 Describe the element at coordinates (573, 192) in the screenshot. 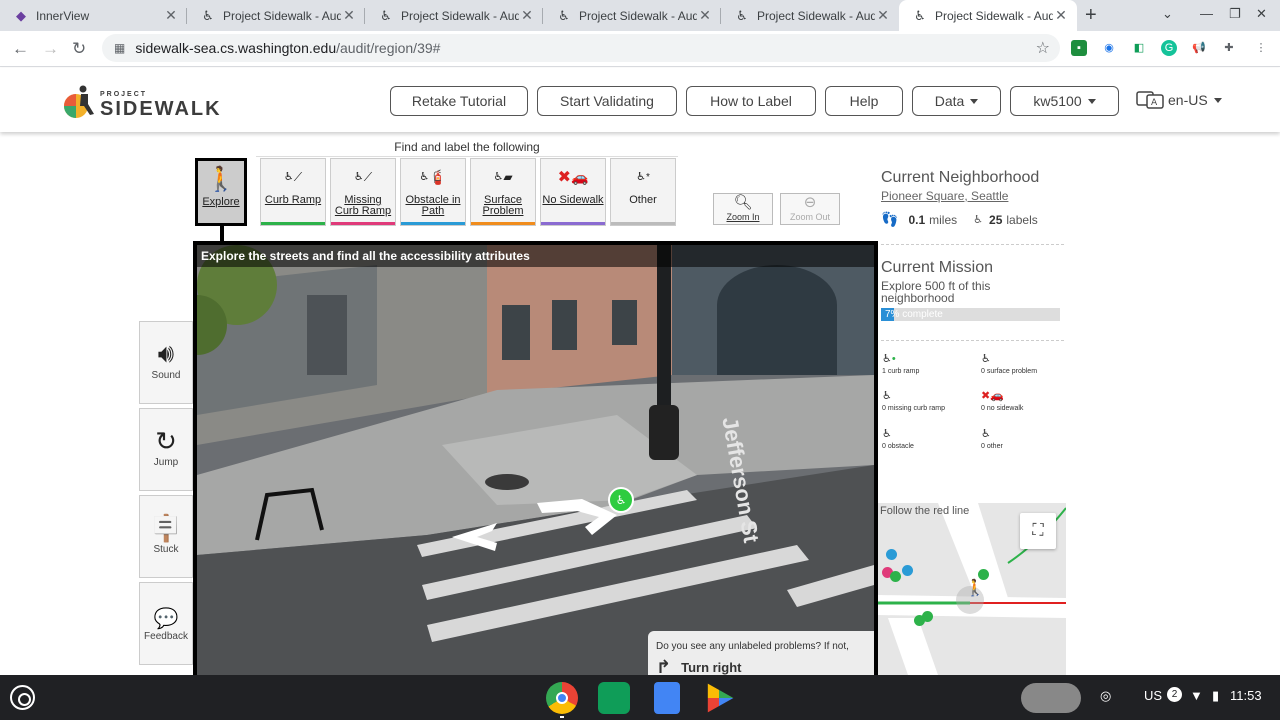

I see `no-sidewalk-button: ✖ 🚗 No Sidewalk` at that location.